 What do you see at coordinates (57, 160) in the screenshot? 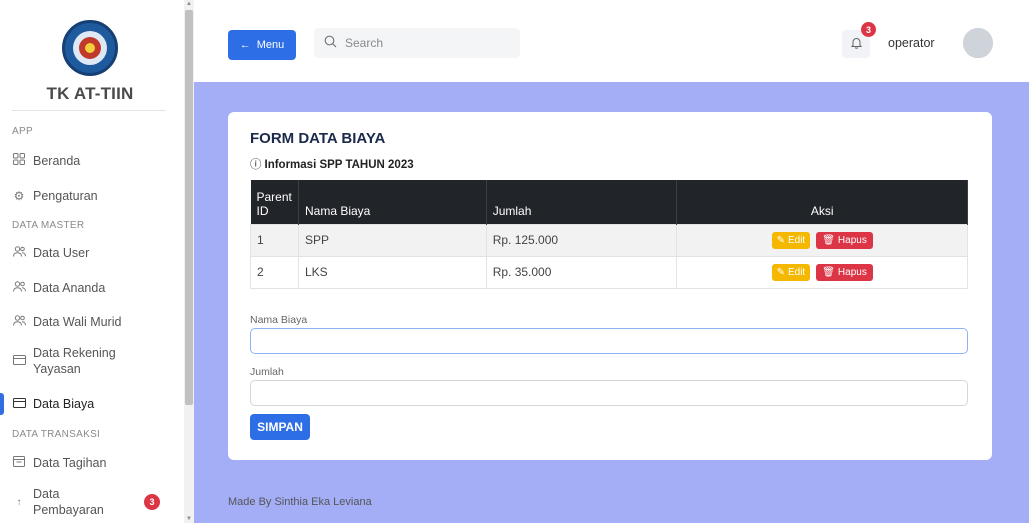
I see `sidebar-item-label: Beranda` at bounding box center [57, 160].